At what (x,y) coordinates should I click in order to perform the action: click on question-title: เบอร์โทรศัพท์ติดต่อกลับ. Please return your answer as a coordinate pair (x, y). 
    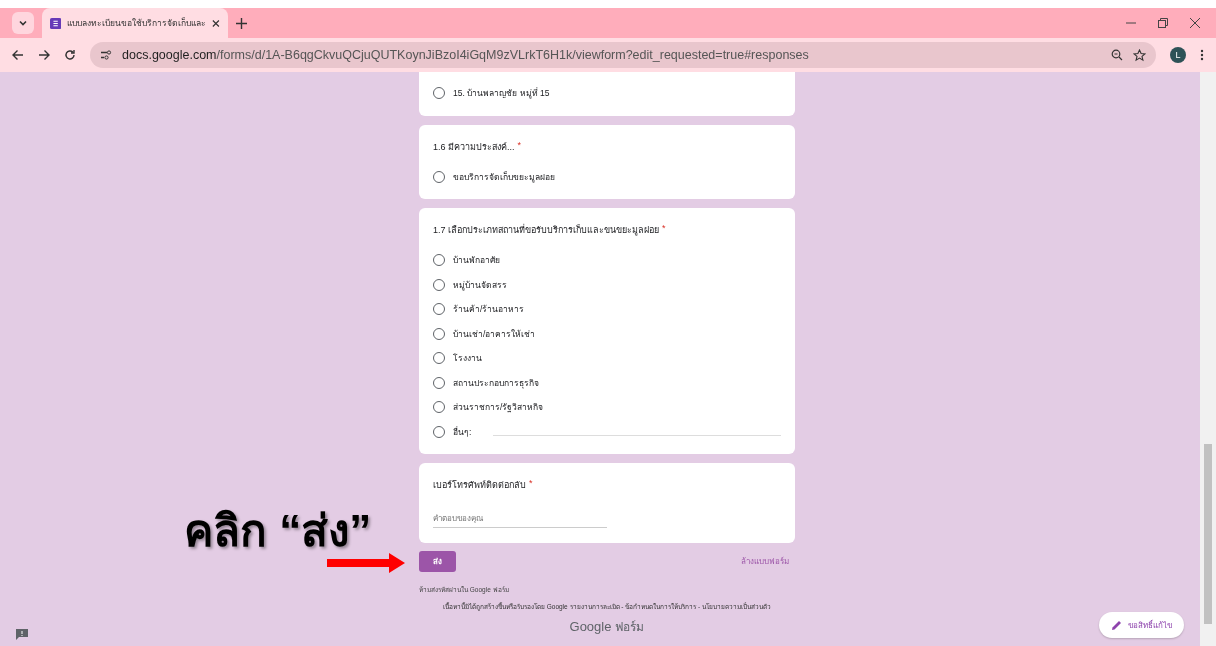
    Looking at the image, I should click on (479, 485).